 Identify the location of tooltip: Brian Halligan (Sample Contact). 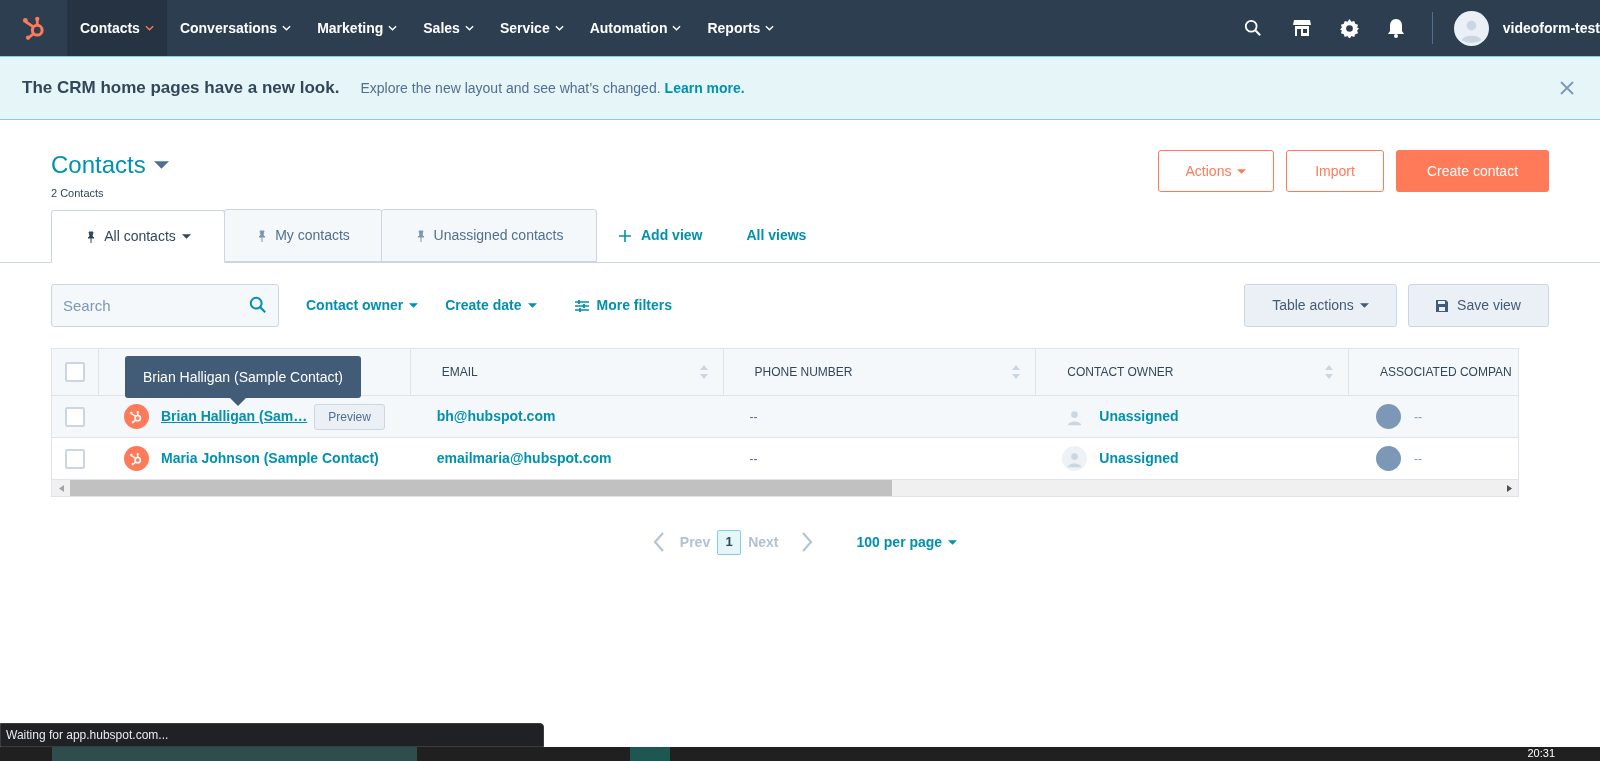
(243, 377).